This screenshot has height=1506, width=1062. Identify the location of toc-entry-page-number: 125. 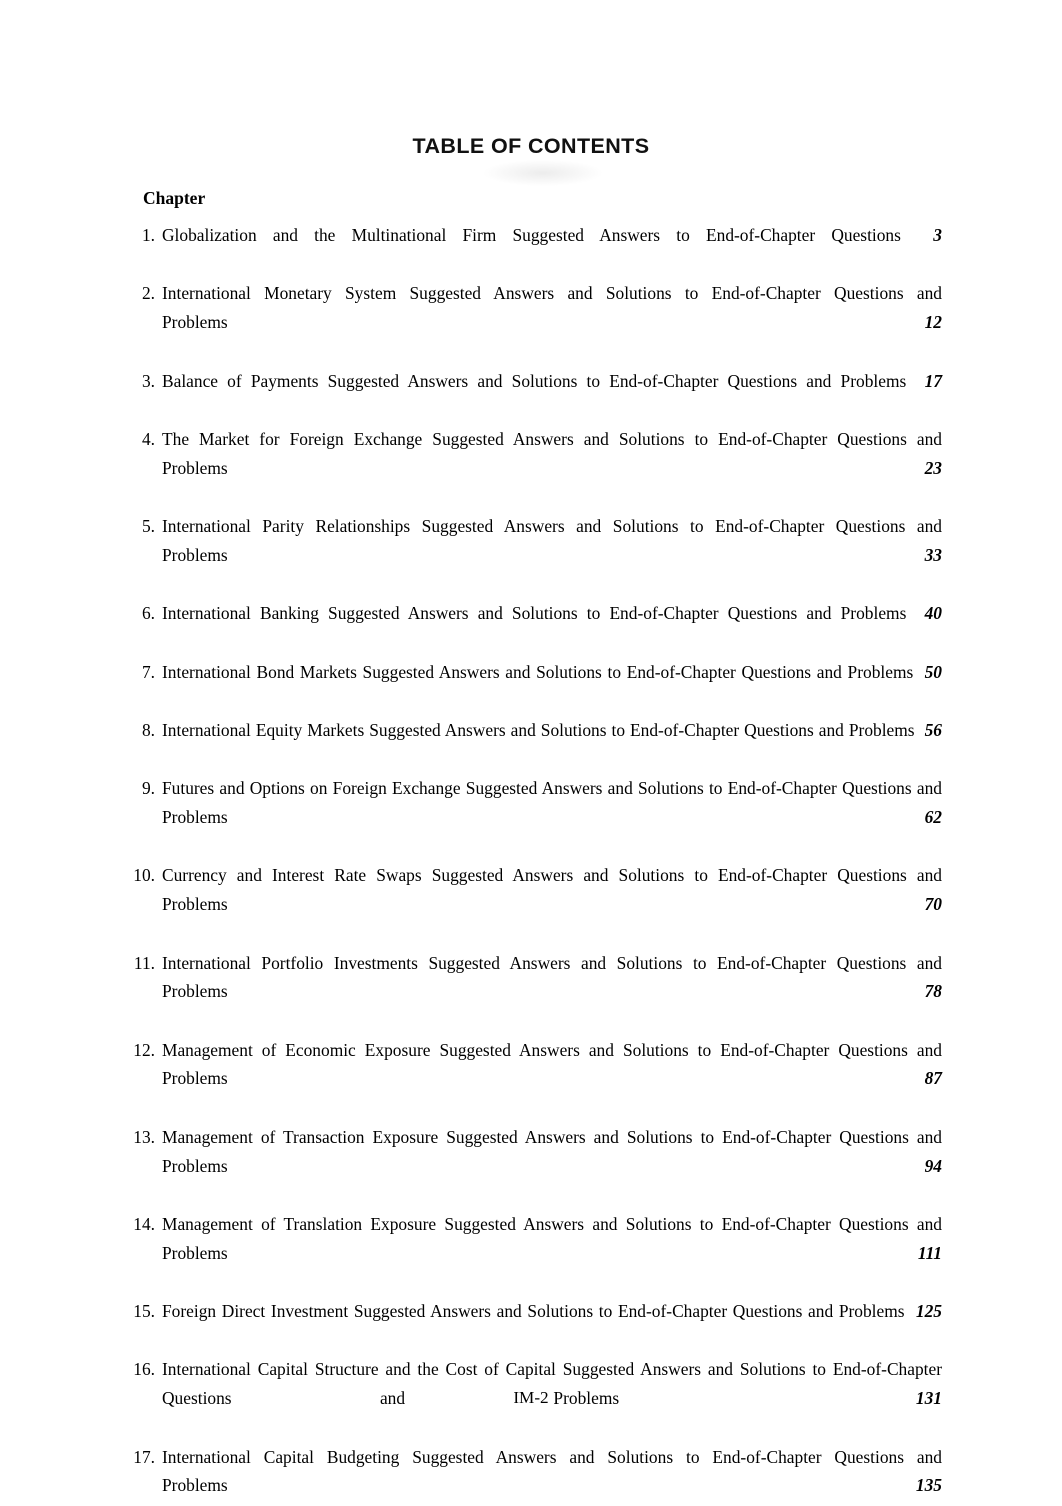
(928, 1311).